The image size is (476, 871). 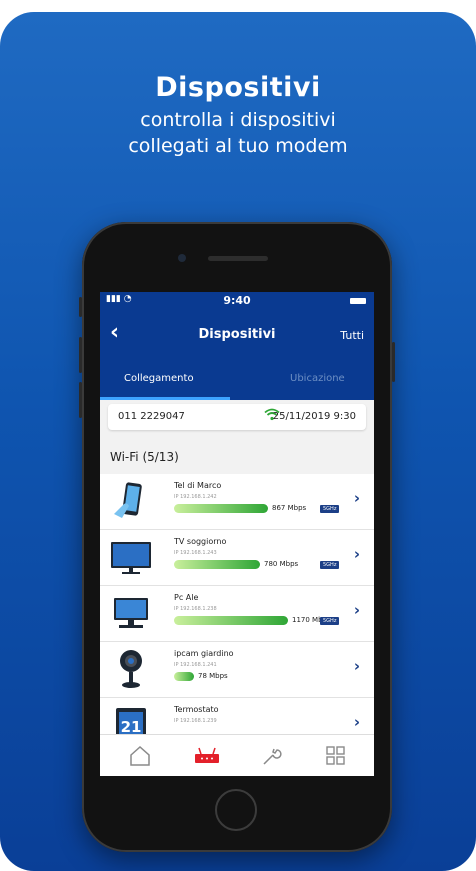 I want to click on earpiece-speaker, so click(x=238, y=258).